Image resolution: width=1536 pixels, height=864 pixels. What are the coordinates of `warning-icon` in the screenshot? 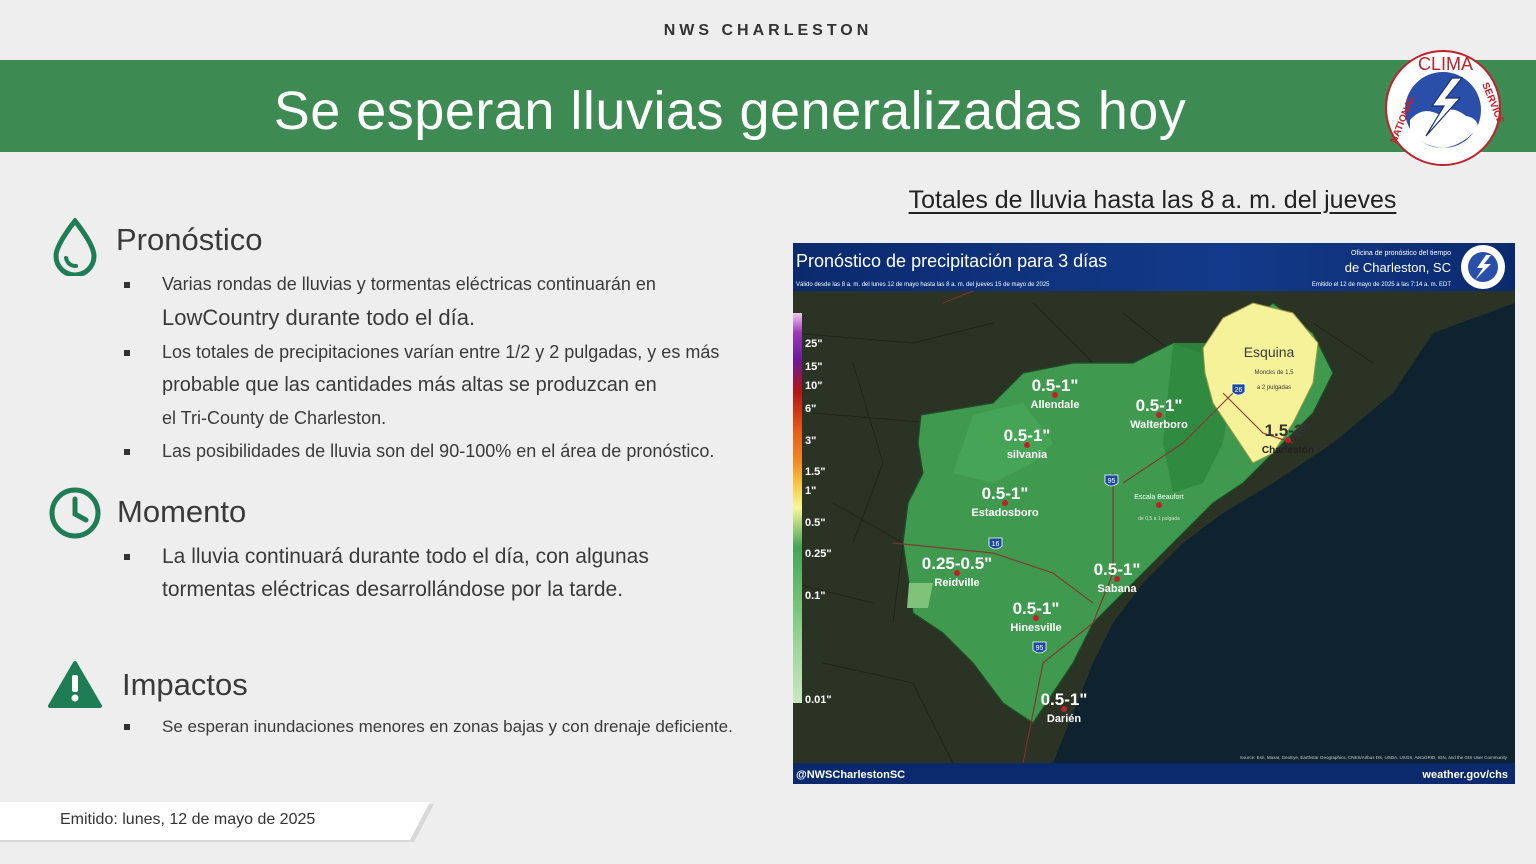 It's located at (75, 684).